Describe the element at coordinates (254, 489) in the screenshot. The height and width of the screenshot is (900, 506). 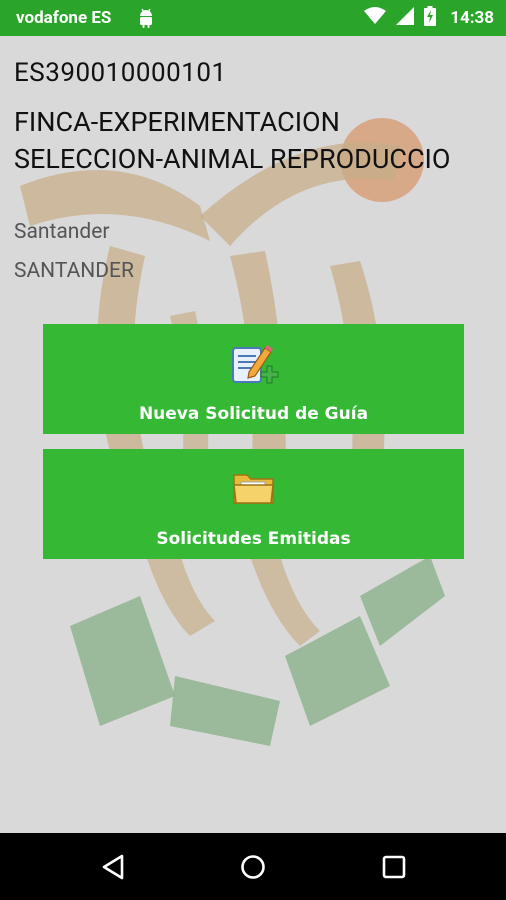
I see `folder-icon` at that location.